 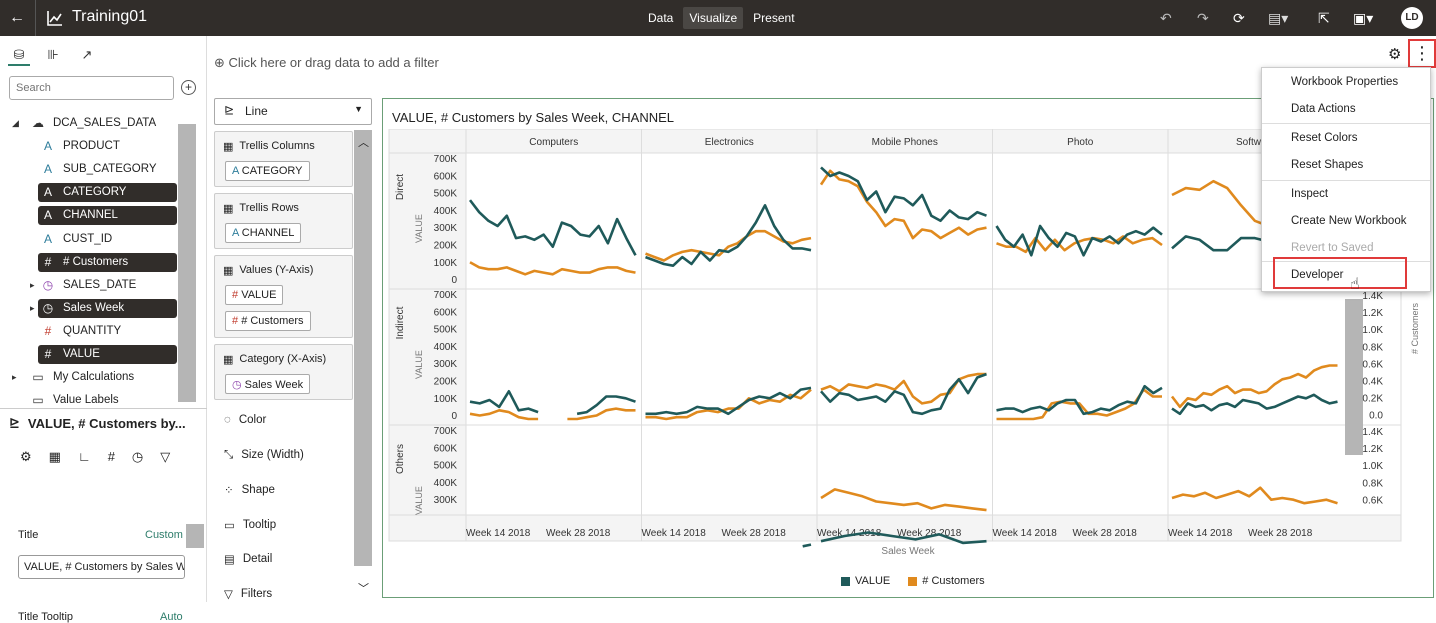 What do you see at coordinates (268, 233) in the screenshot?
I see `pill-label: CHANNEL` at bounding box center [268, 233].